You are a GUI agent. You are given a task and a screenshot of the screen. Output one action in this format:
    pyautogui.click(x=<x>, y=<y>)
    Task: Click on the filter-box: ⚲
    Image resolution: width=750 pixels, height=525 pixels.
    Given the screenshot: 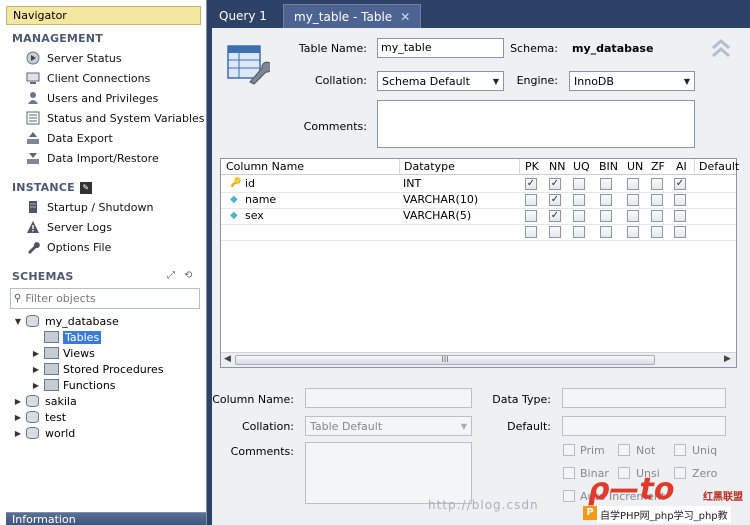 What is the action you would take?
    pyautogui.click(x=105, y=298)
    